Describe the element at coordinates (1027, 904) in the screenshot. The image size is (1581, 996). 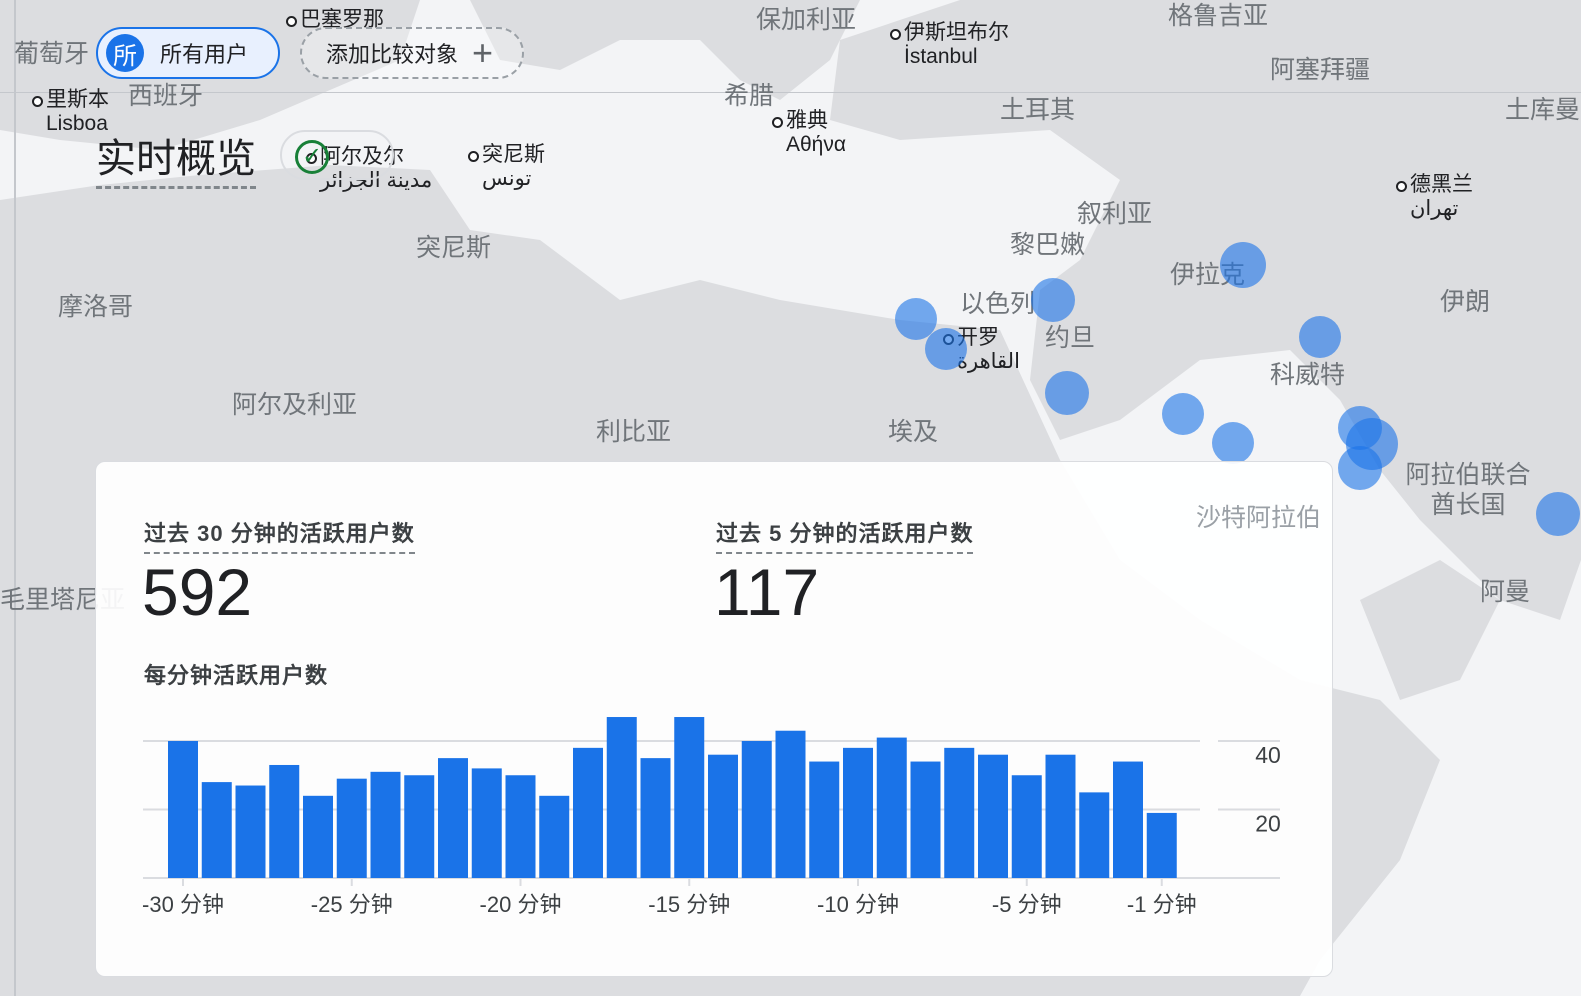
I see `x-tick-label: -5 分钟` at that location.